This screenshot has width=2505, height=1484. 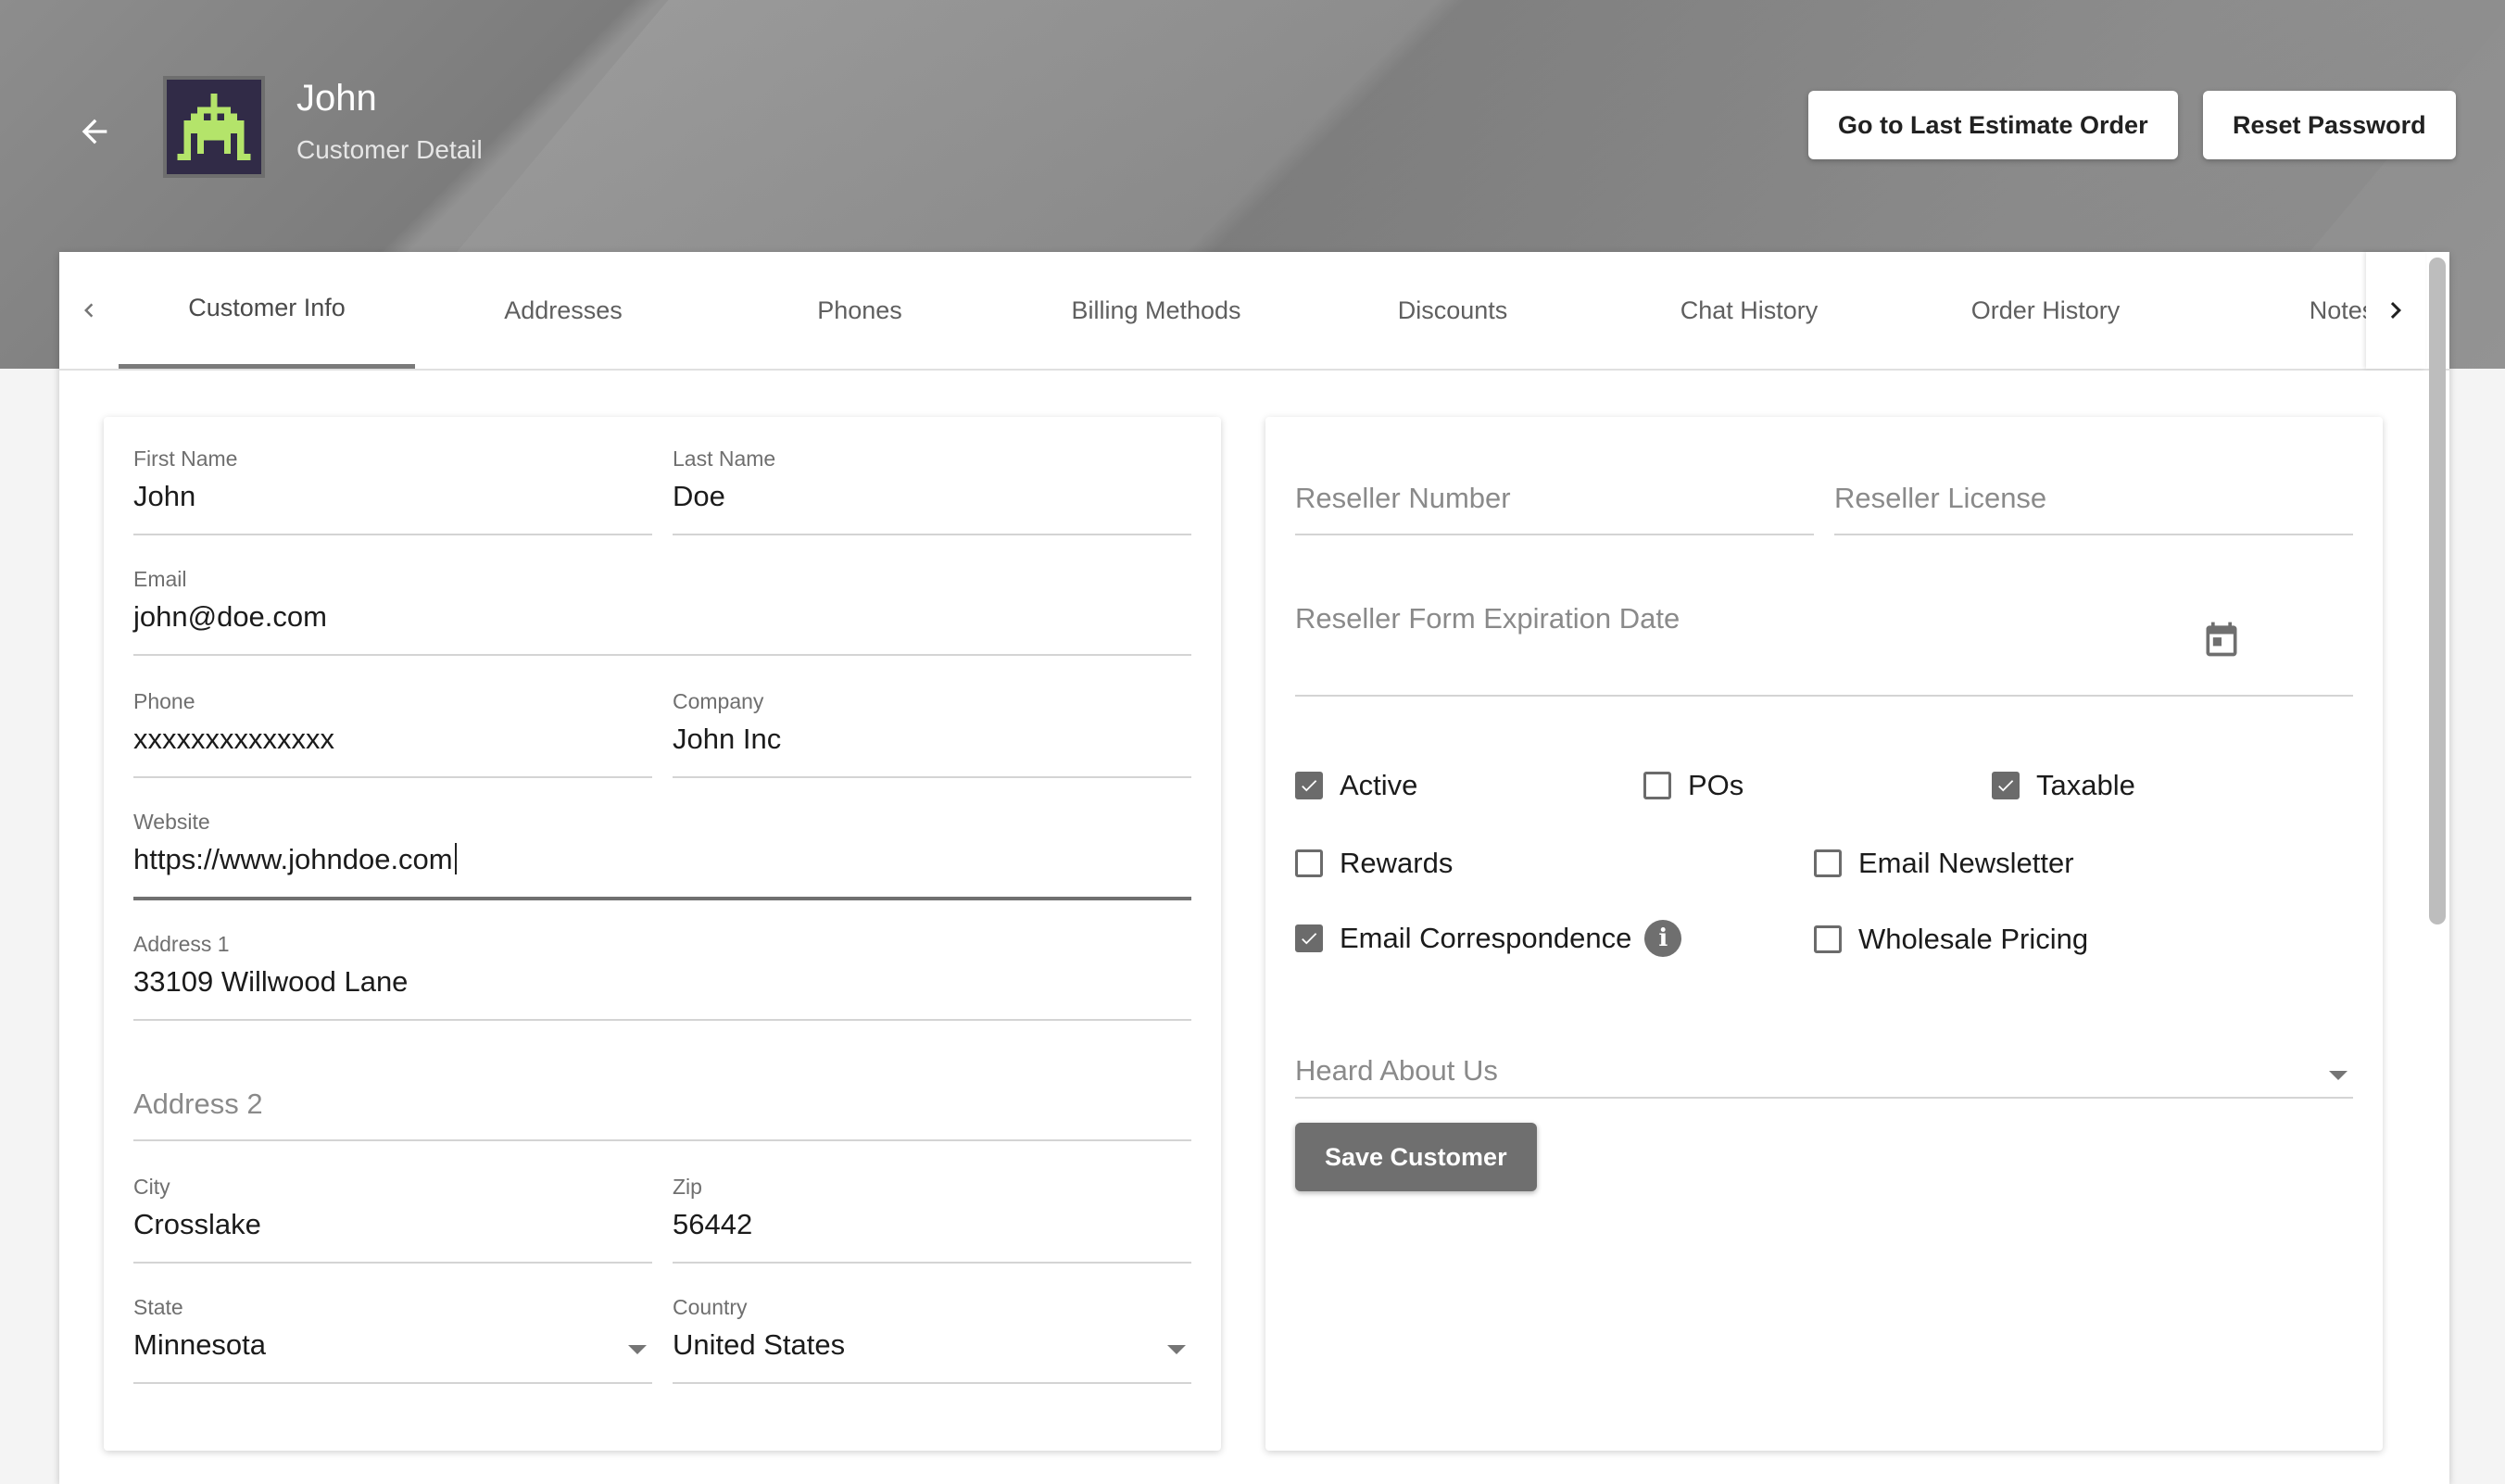 I want to click on email-correspondence-checkbox: Email Correspondence i, so click(x=1489, y=938).